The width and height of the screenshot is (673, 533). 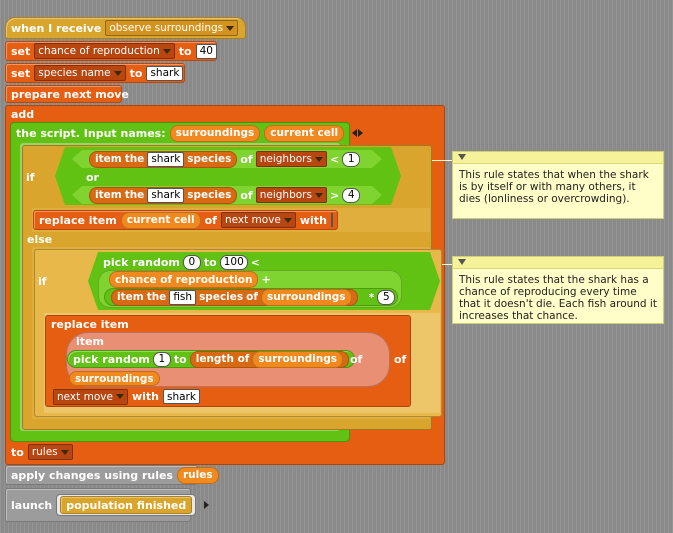 I want to click on param-current-cell: current cell, so click(x=304, y=133).